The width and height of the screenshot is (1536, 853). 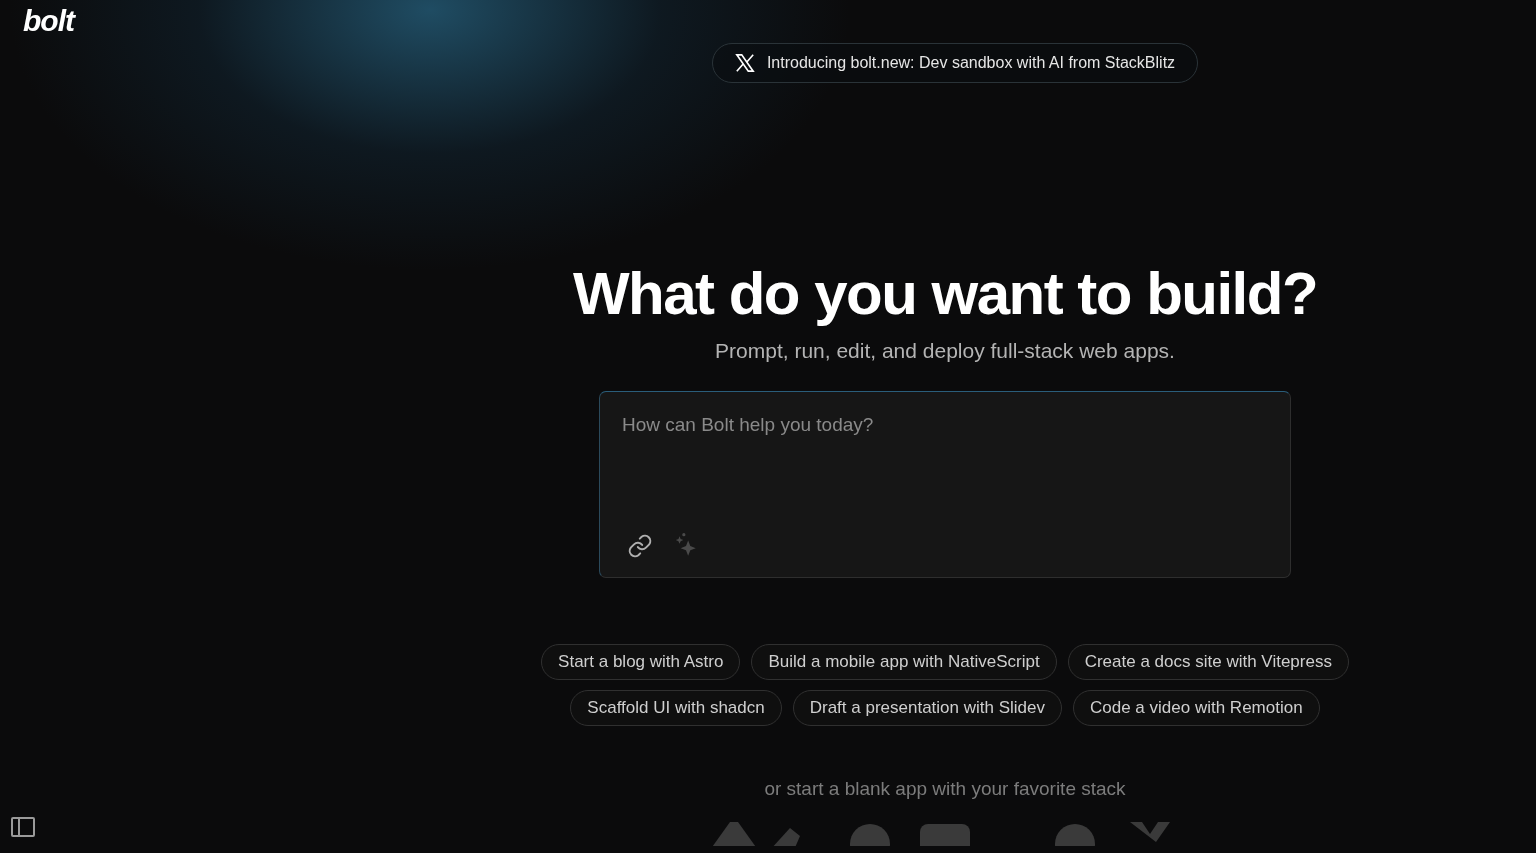 What do you see at coordinates (945, 789) in the screenshot?
I see `stack-prompt: or start a blank app with your favorite stack` at bounding box center [945, 789].